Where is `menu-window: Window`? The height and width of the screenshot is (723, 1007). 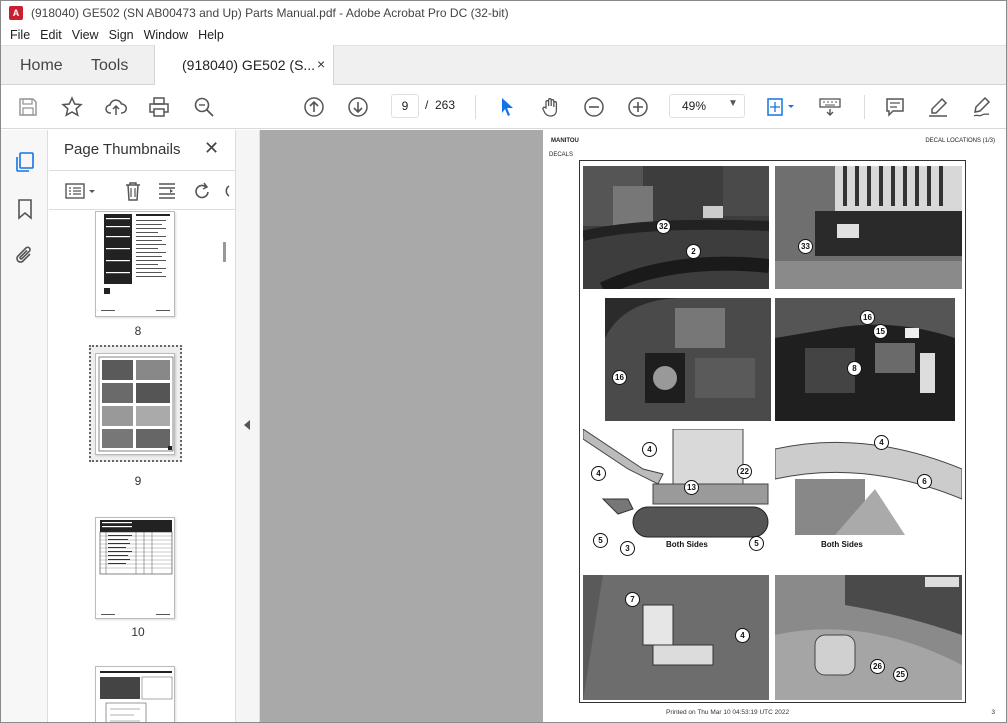 menu-window: Window is located at coordinates (166, 35).